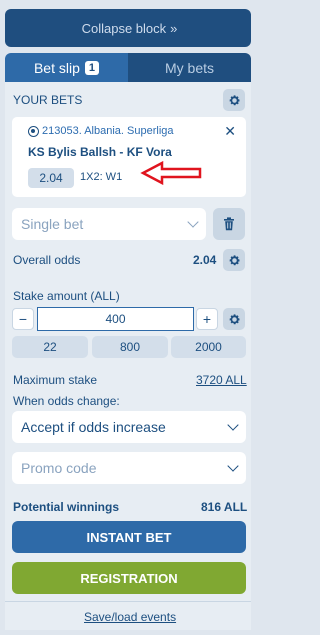  Describe the element at coordinates (100, 152) in the screenshot. I see `match-name: KS Bylis Ballsh - KF Vora` at that location.